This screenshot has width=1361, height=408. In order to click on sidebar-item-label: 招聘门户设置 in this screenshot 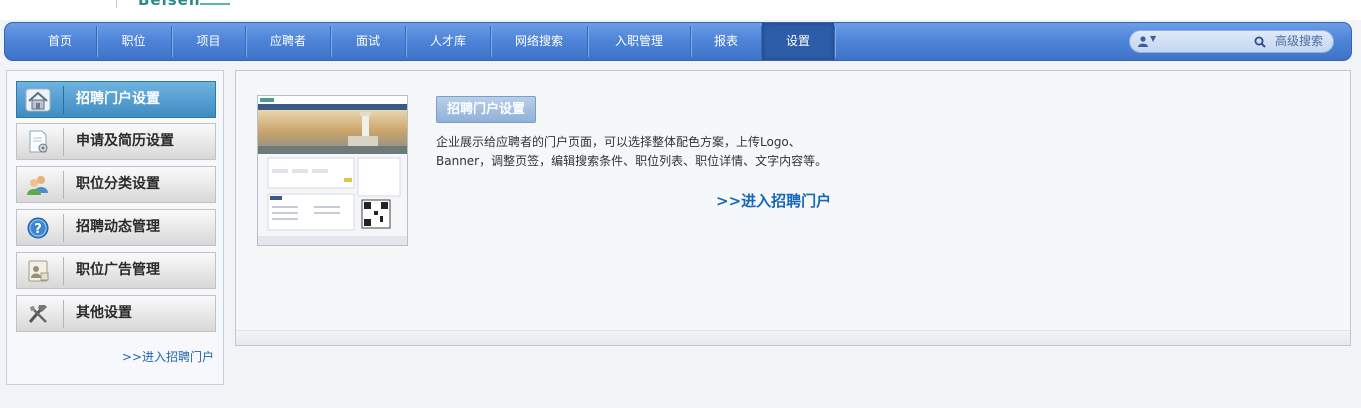, I will do `click(118, 99)`.